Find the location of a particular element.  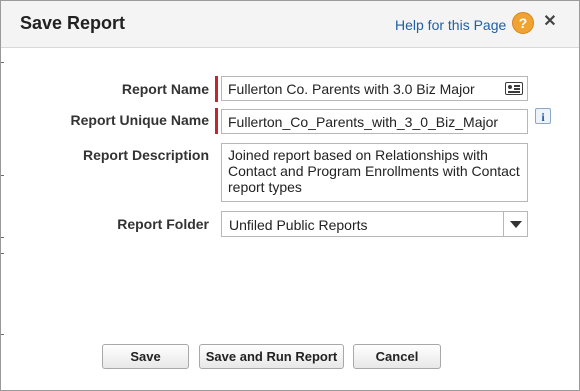

save-button: Save is located at coordinates (145, 356).